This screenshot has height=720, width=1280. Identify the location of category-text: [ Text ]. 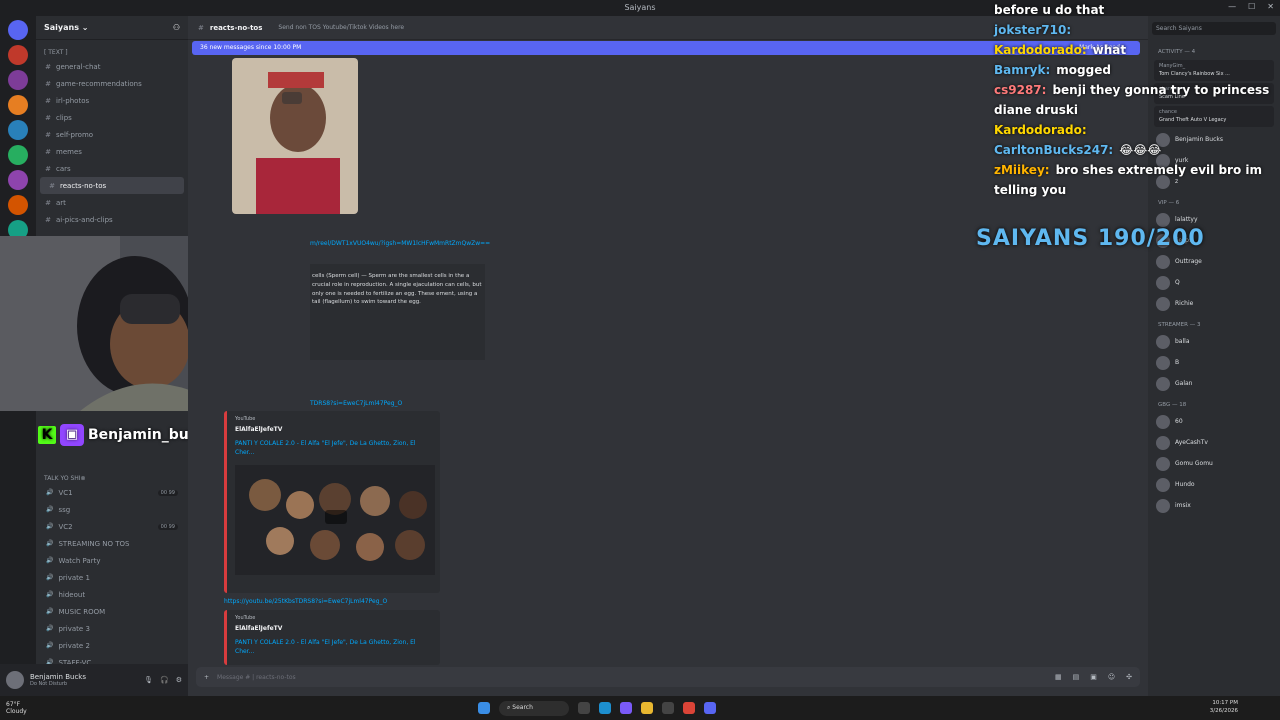
(112, 49).